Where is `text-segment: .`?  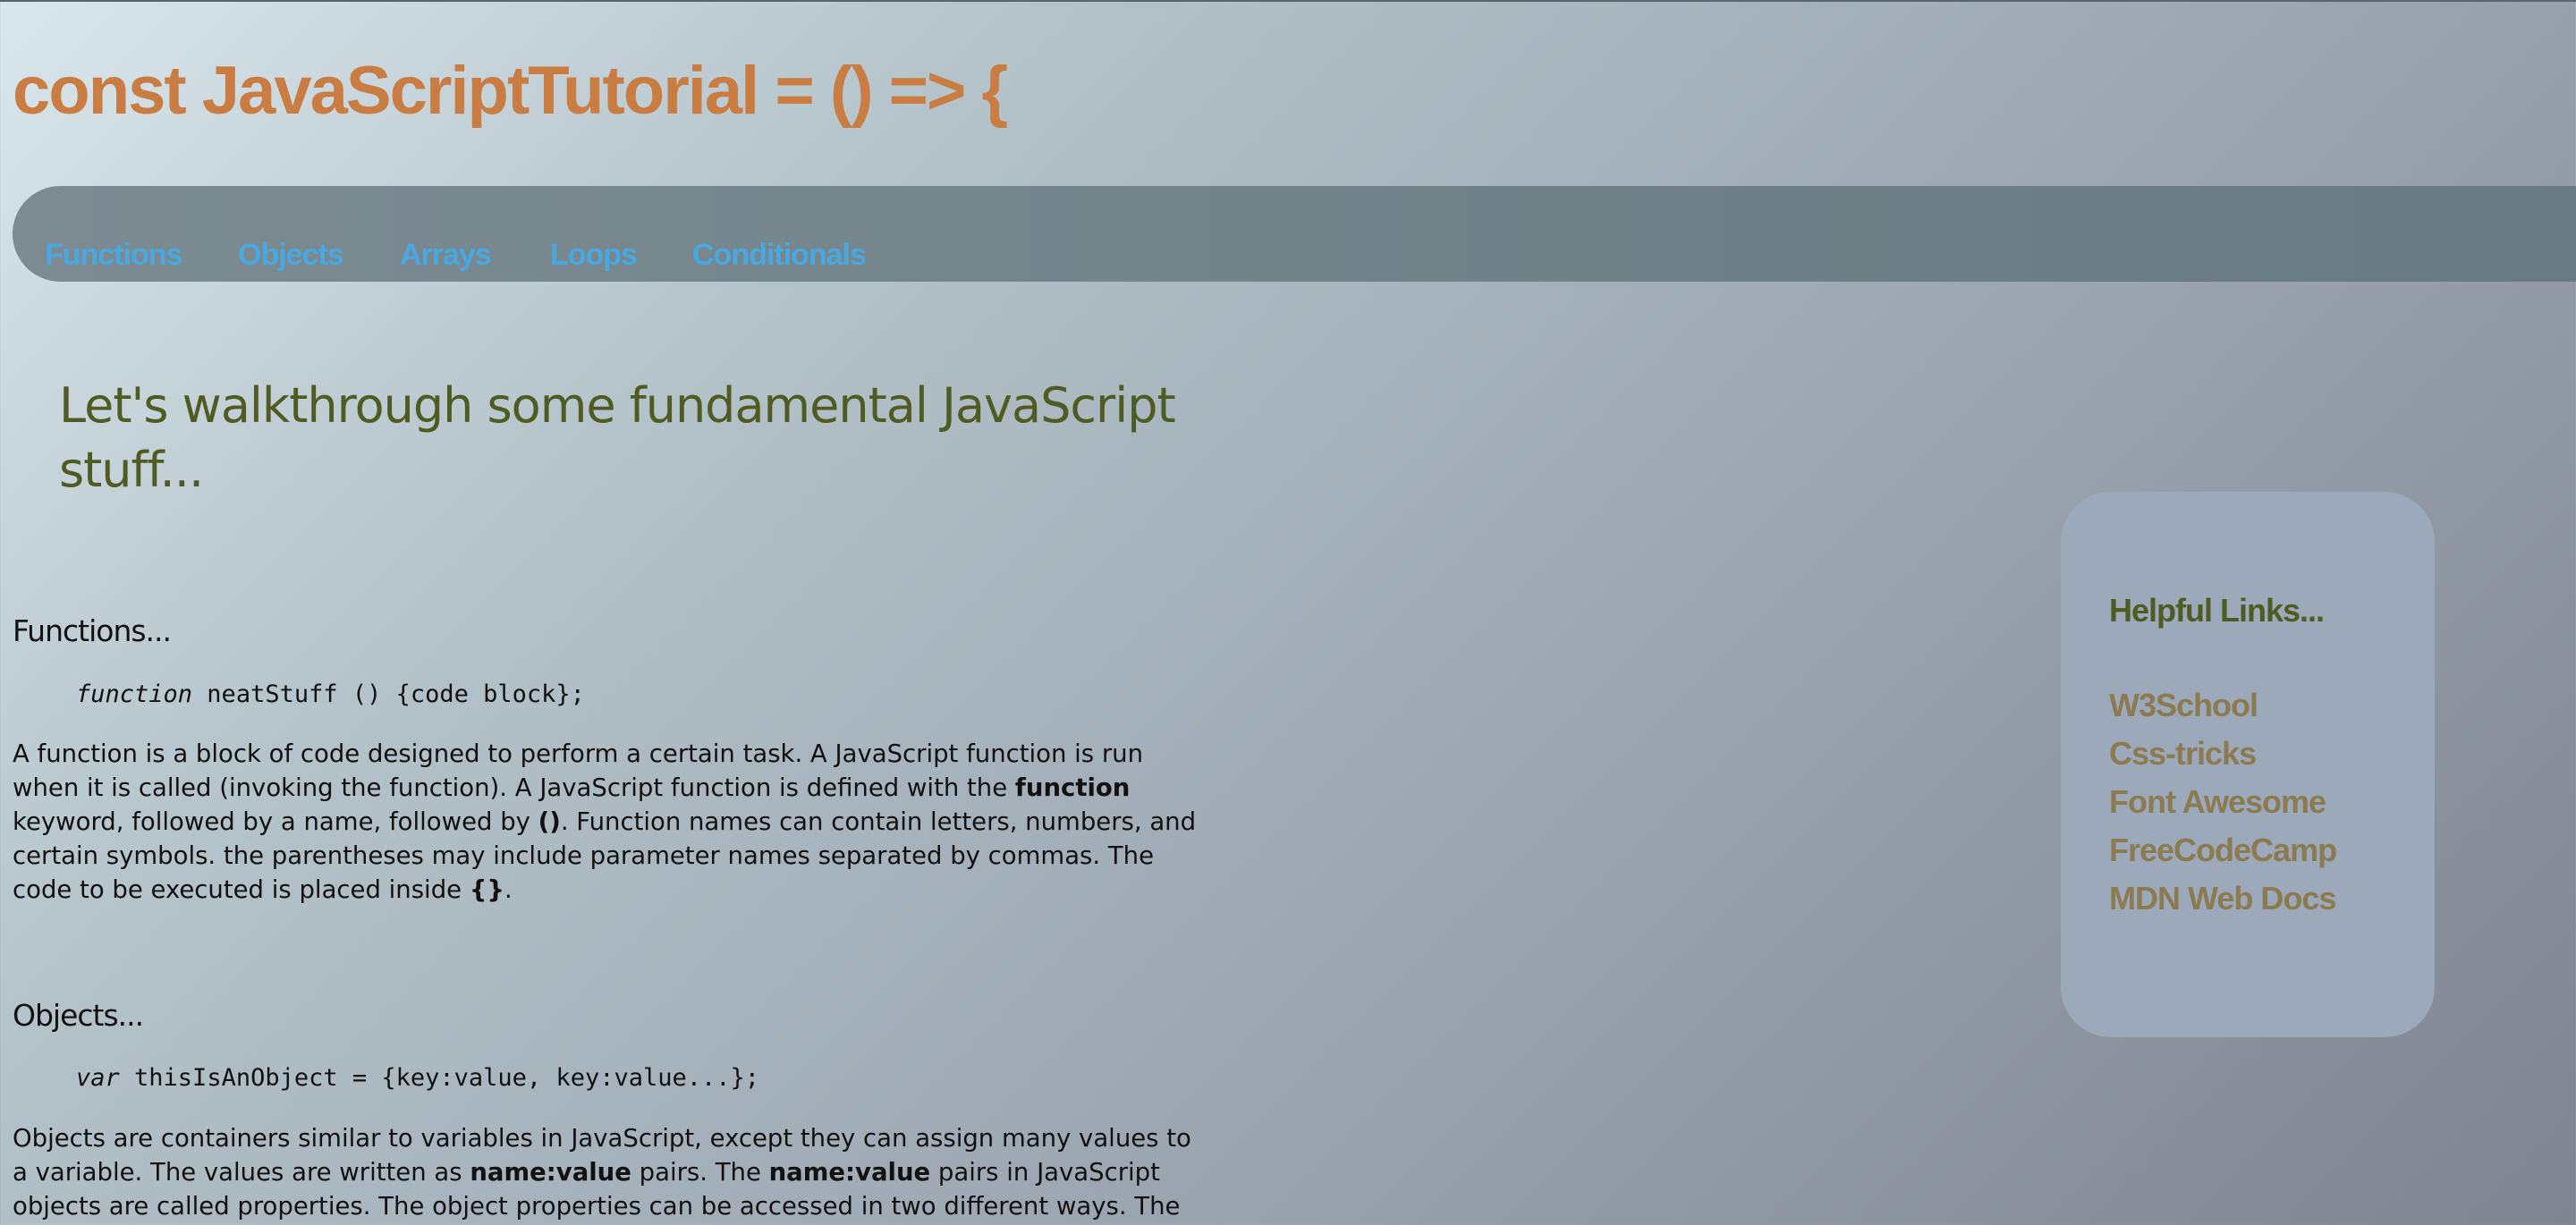
text-segment: . is located at coordinates (508, 890).